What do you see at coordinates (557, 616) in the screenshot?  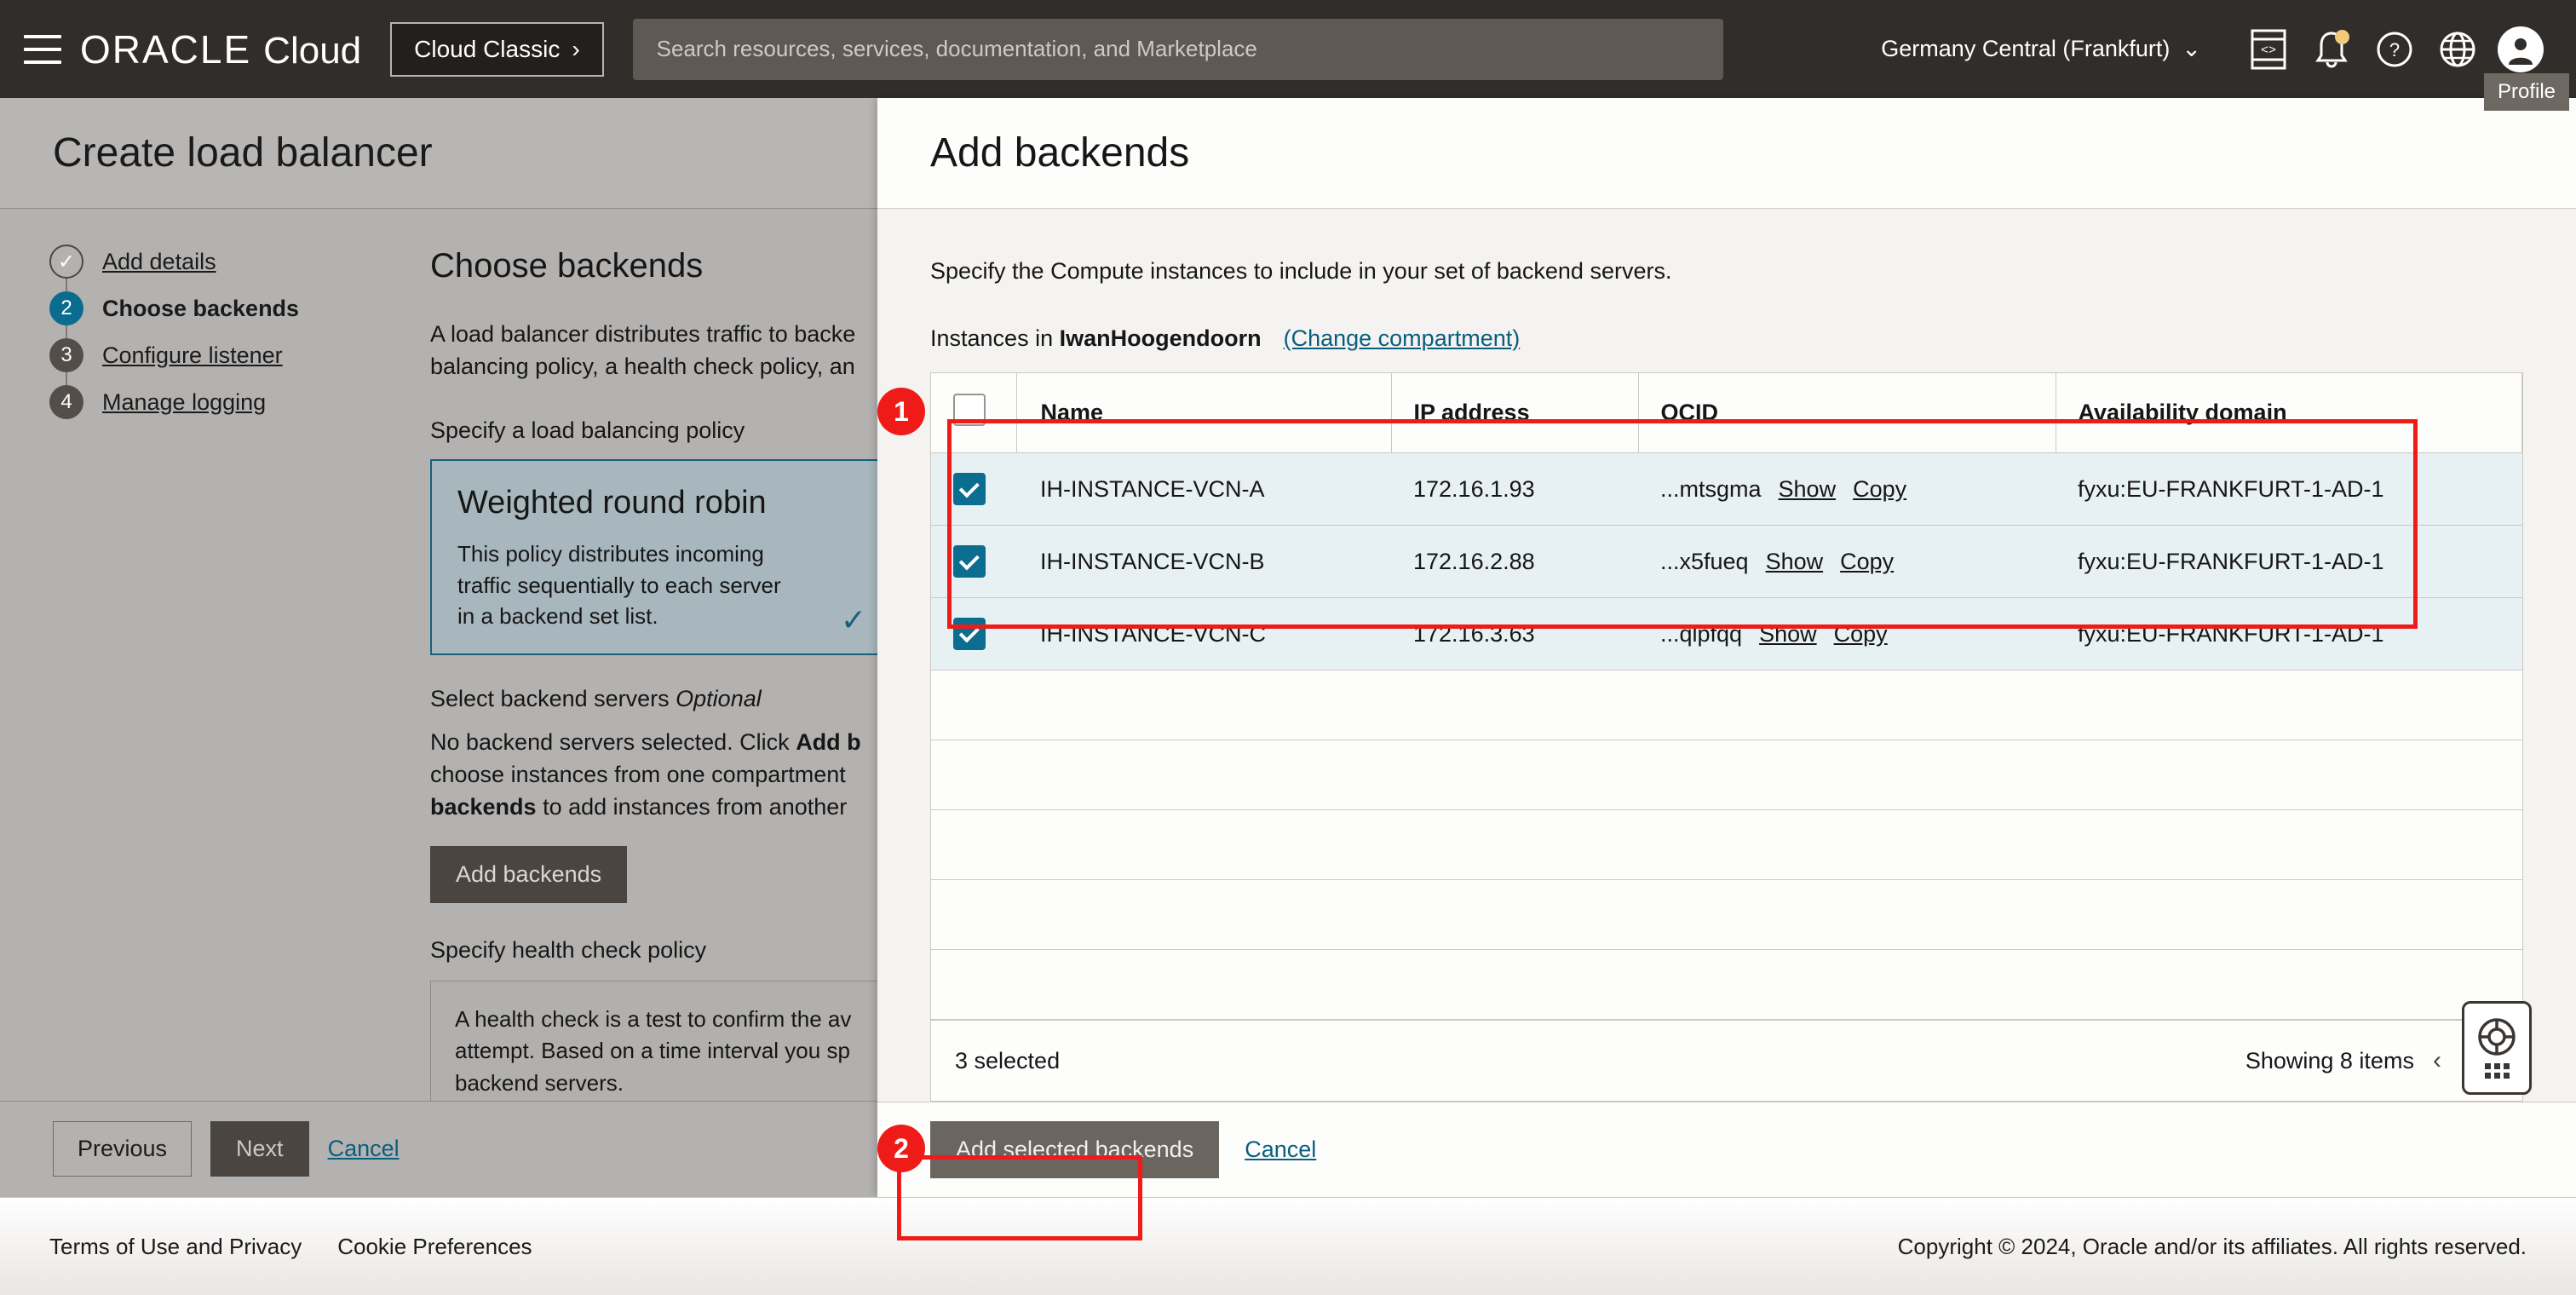 I see `policy-desc-line-3: in a backend set list.` at bounding box center [557, 616].